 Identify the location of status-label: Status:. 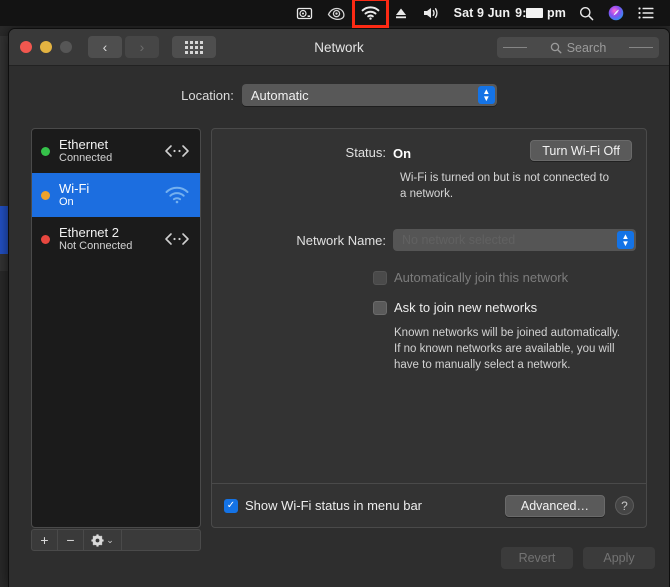
(365, 152).